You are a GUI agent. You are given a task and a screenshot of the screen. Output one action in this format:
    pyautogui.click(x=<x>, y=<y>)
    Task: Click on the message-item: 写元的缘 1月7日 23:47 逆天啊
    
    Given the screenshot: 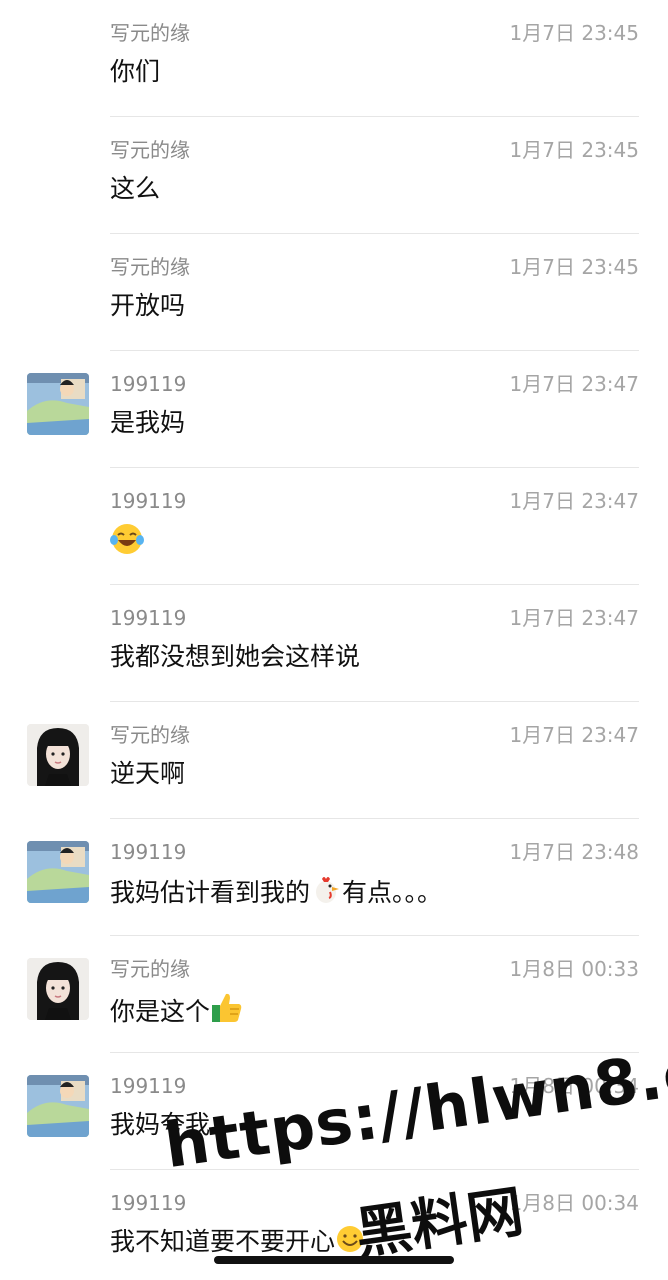 What is the action you would take?
    pyautogui.click(x=334, y=760)
    